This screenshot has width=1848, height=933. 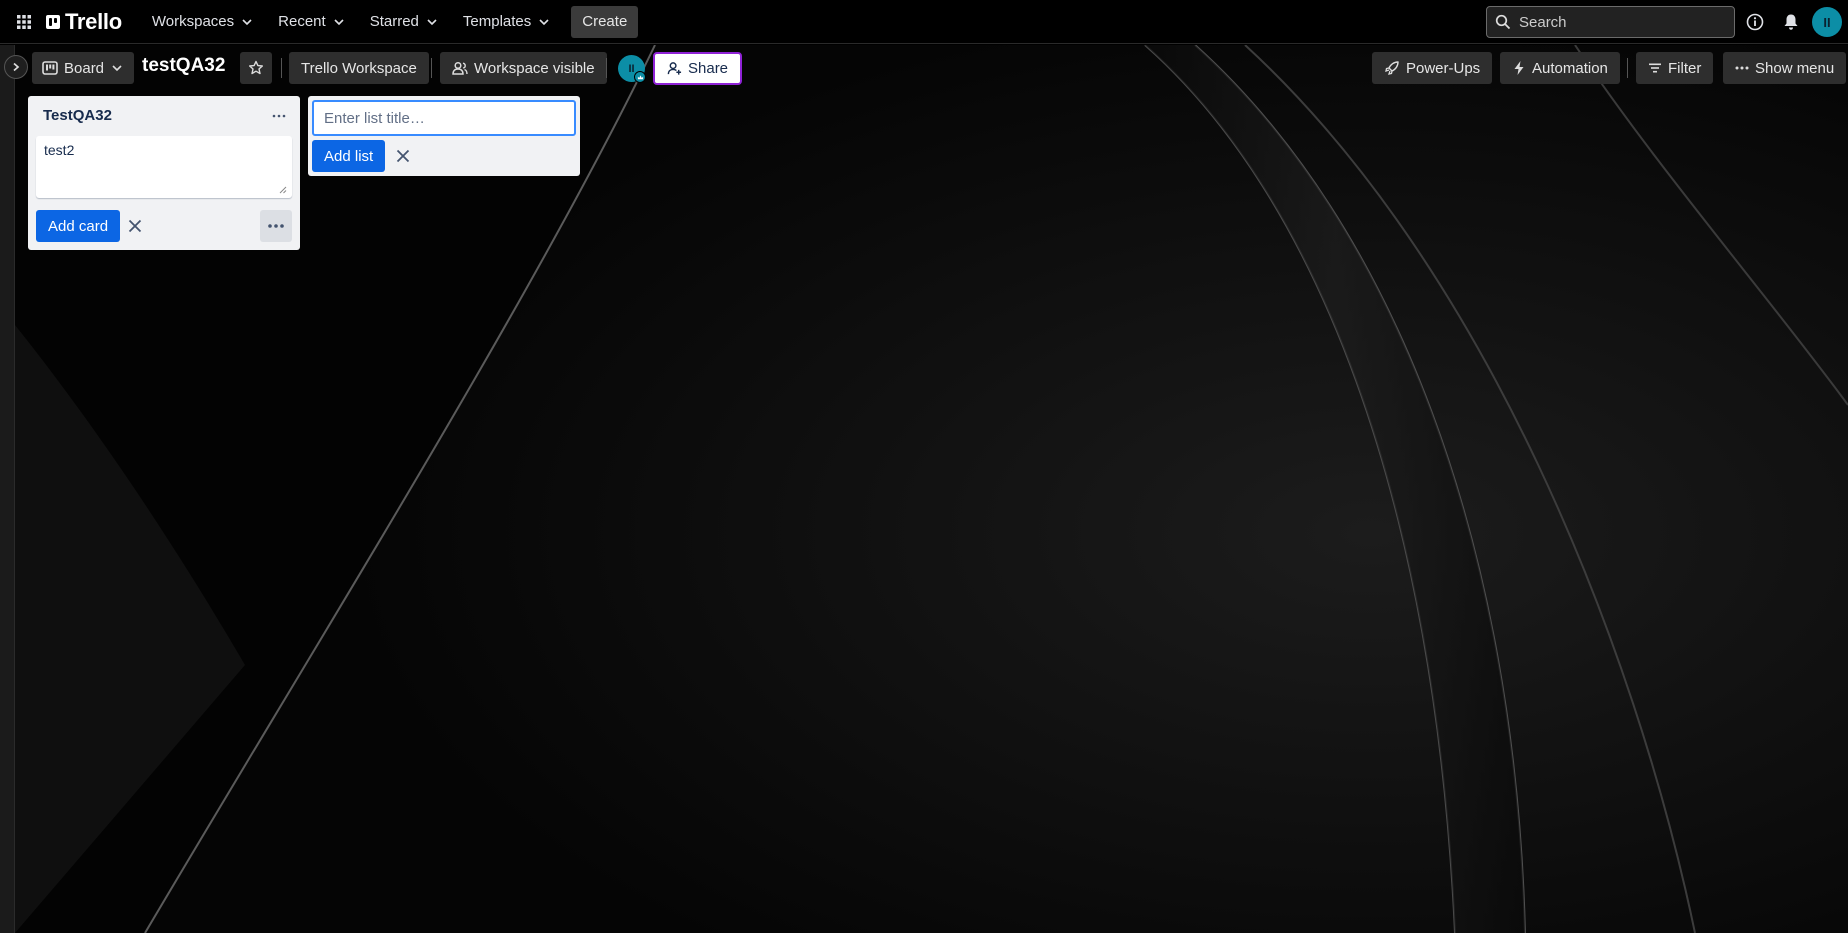 What do you see at coordinates (164, 167) in the screenshot?
I see `card-title-textarea: test2` at bounding box center [164, 167].